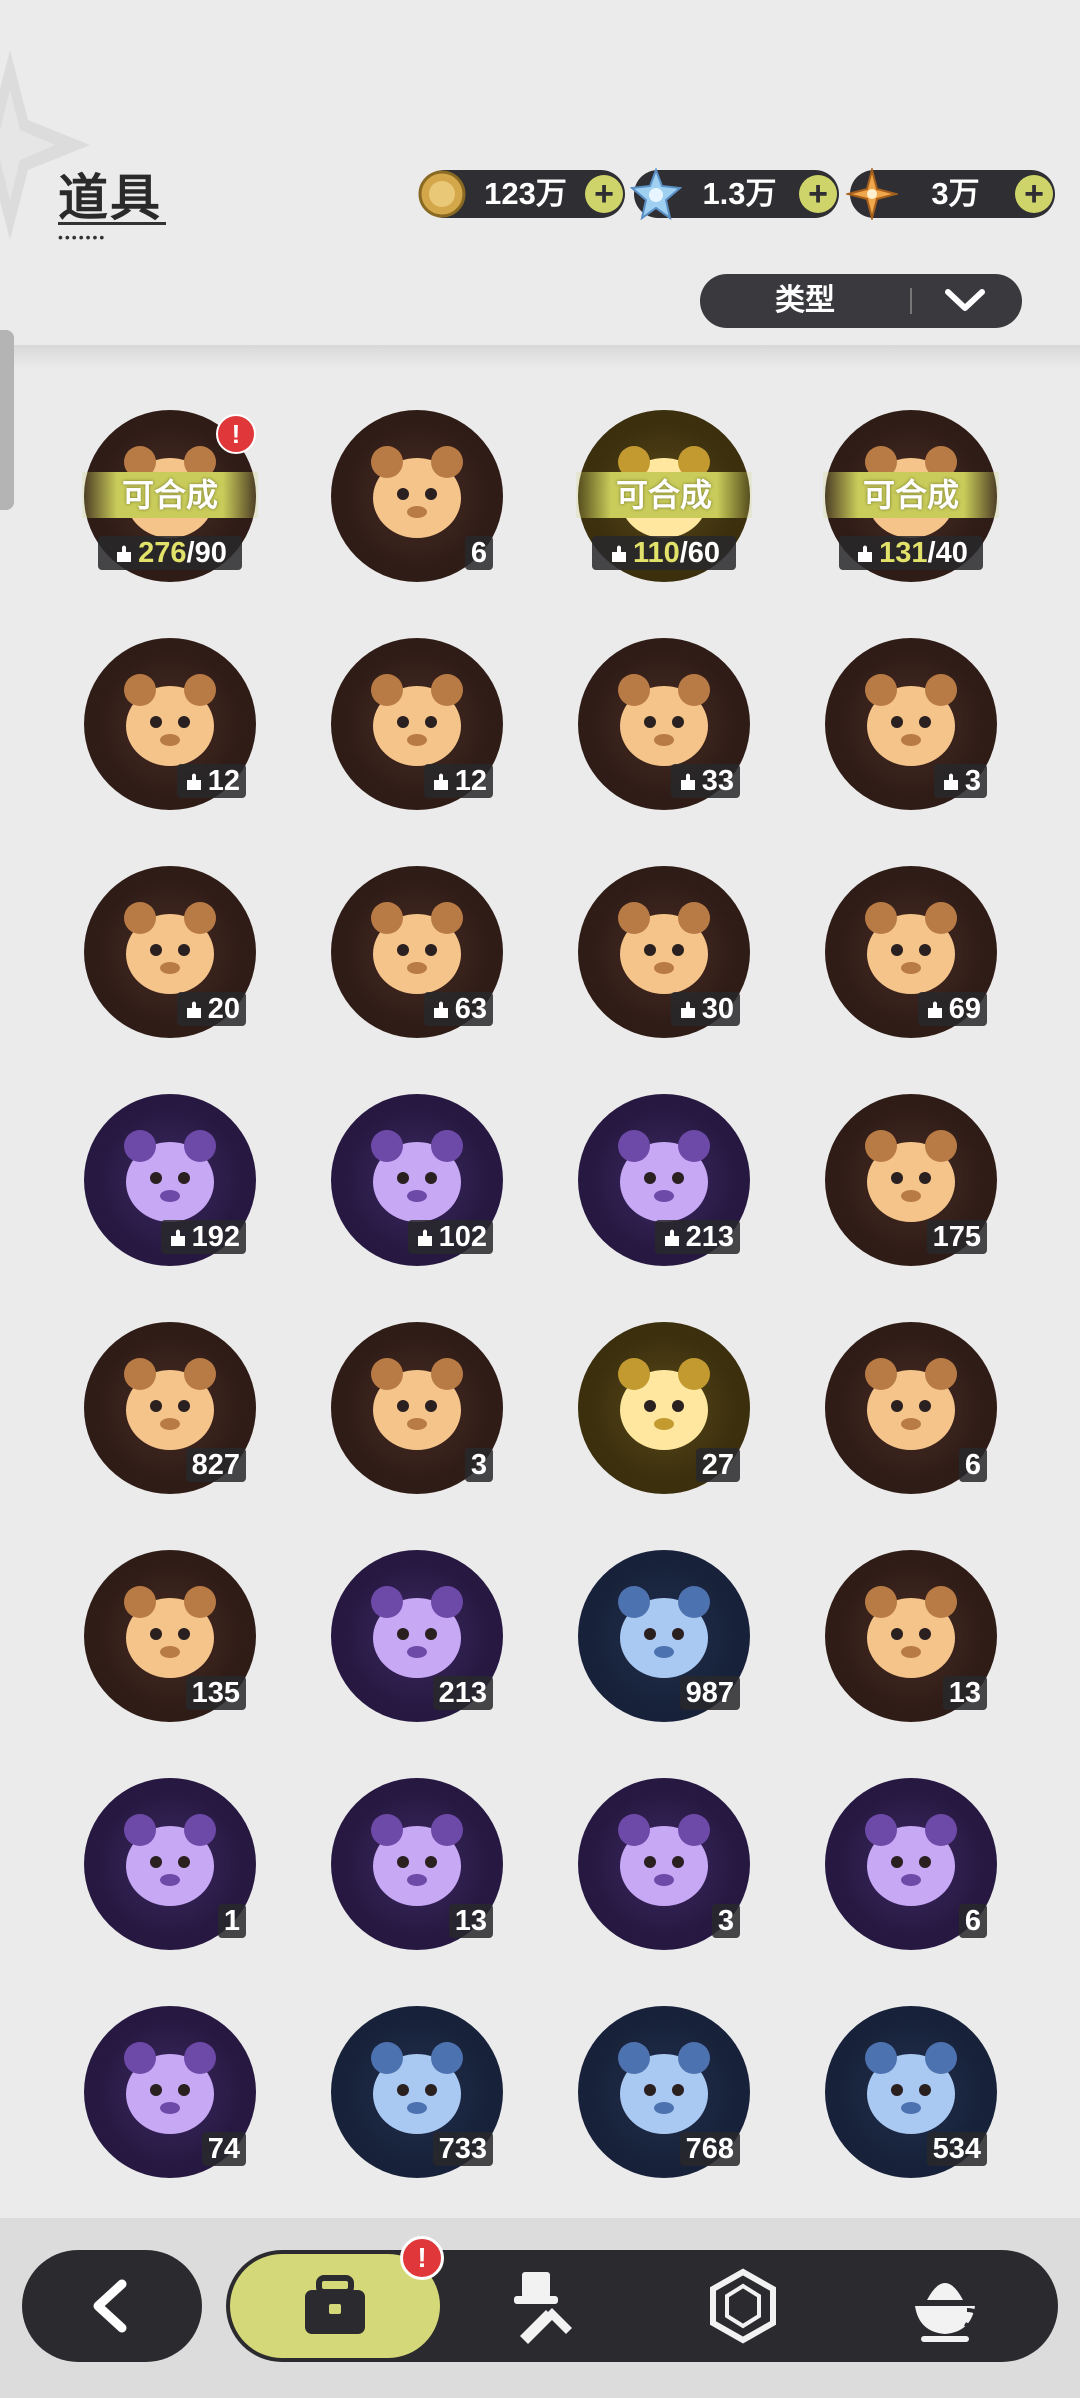 This screenshot has width=1080, height=2398. I want to click on side-drawer-handle, so click(7, 420).